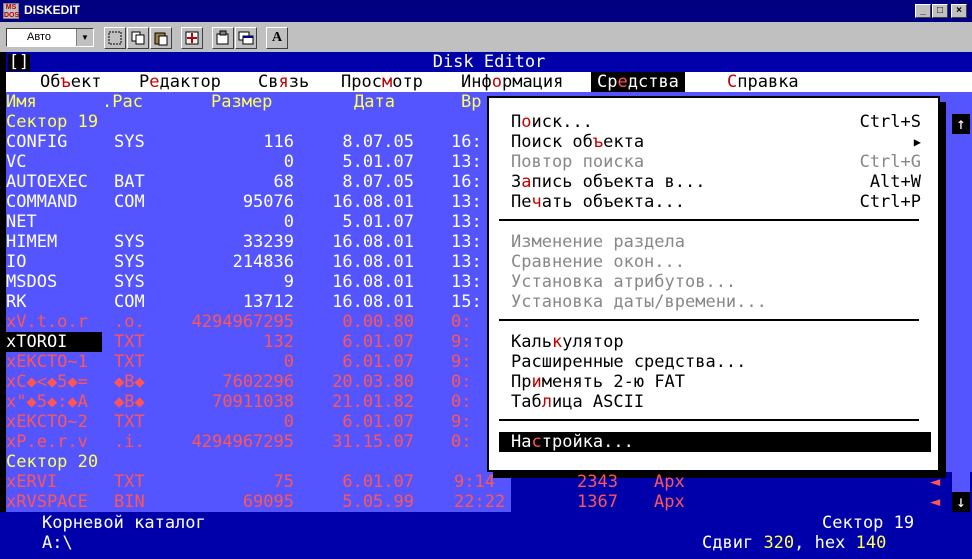  Describe the element at coordinates (531, 342) in the screenshot. I see `dropdown-item-pre: Каль` at that location.